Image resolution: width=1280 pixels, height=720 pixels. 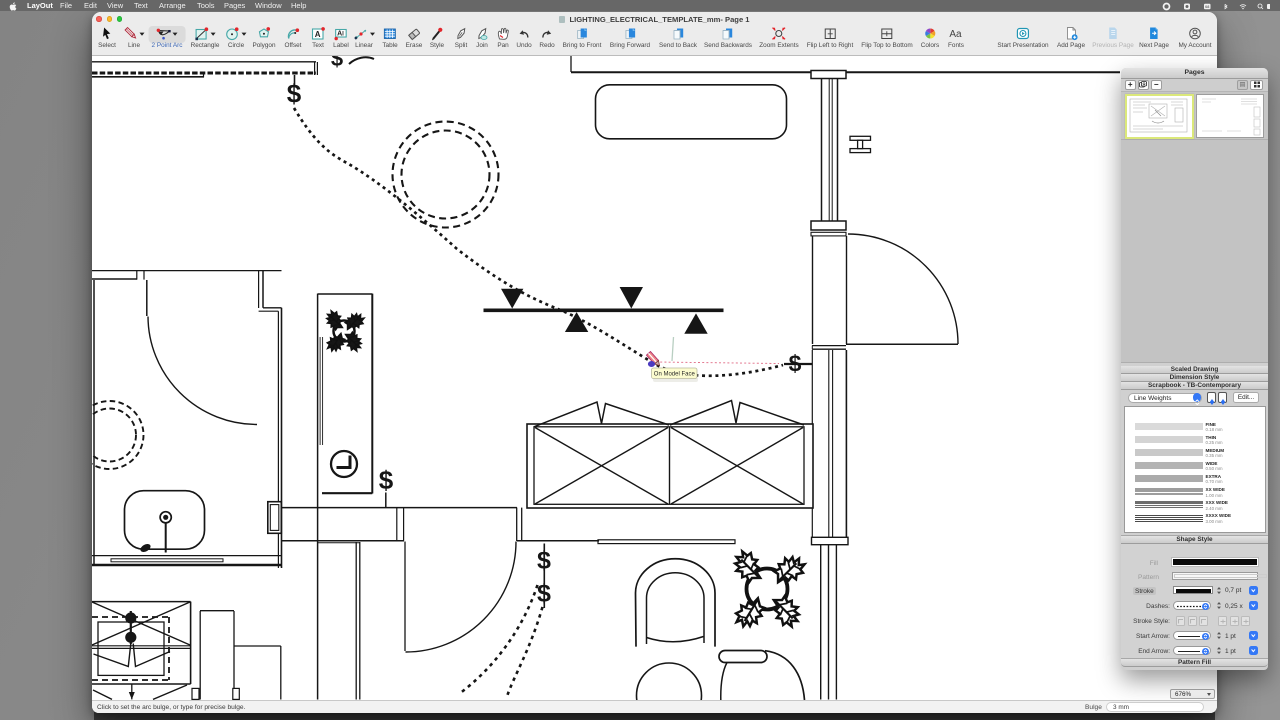 I want to click on svg-text: 08, so click(x=1207, y=7).